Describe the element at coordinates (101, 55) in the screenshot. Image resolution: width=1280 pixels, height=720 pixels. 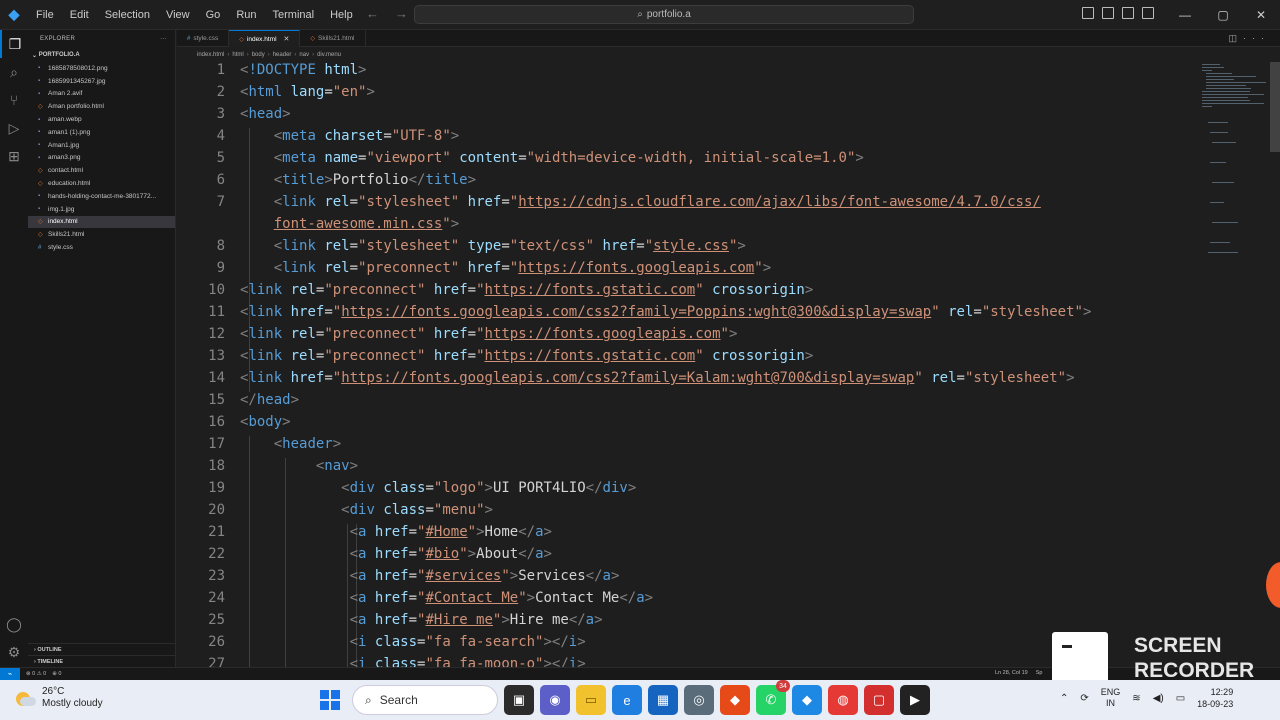
I see `workspace-folder: ⌄ PORTFOLIO.A` at that location.